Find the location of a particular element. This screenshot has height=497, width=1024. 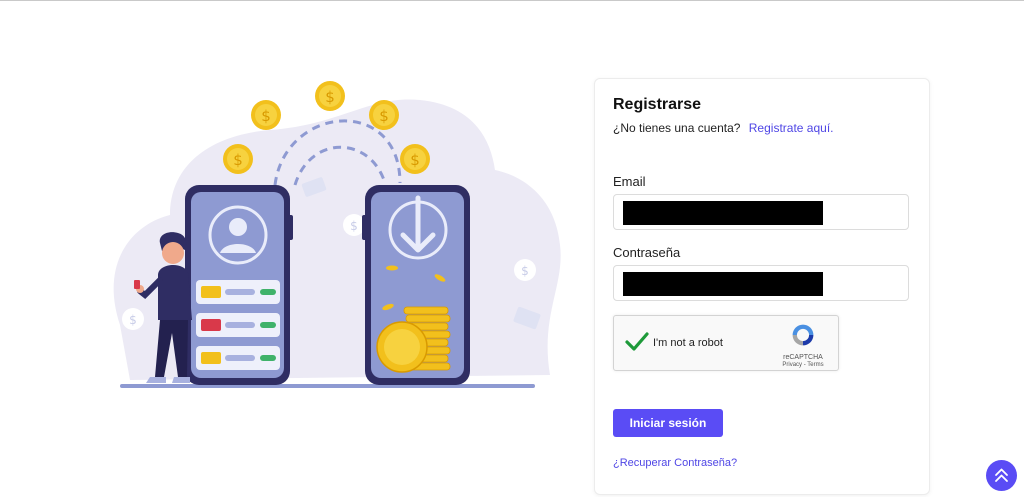

email-field is located at coordinates (761, 212).